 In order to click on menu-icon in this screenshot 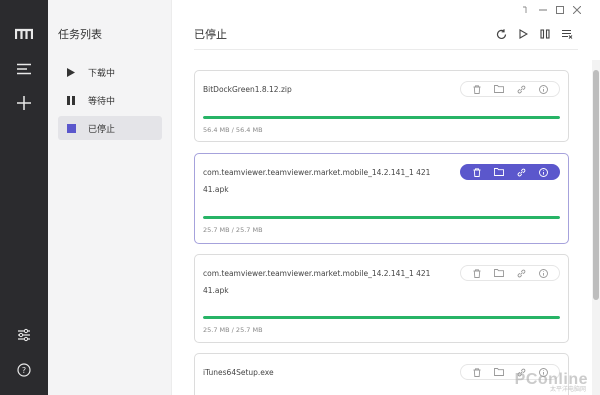, I will do `click(24, 69)`.